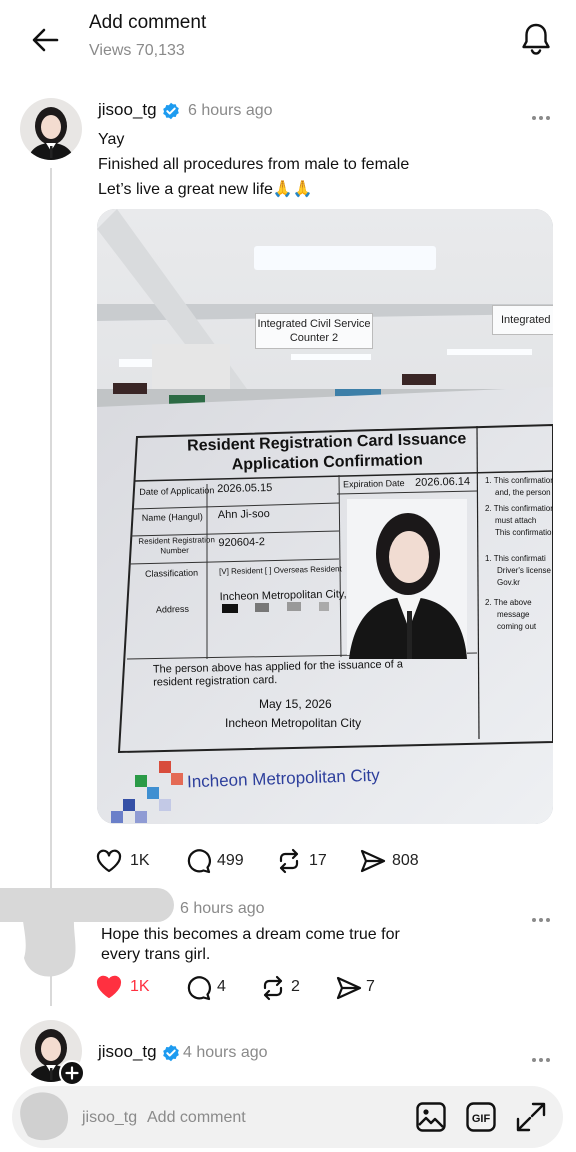 The width and height of the screenshot is (576, 1152). I want to click on reply-share-icon, so click(349, 988).